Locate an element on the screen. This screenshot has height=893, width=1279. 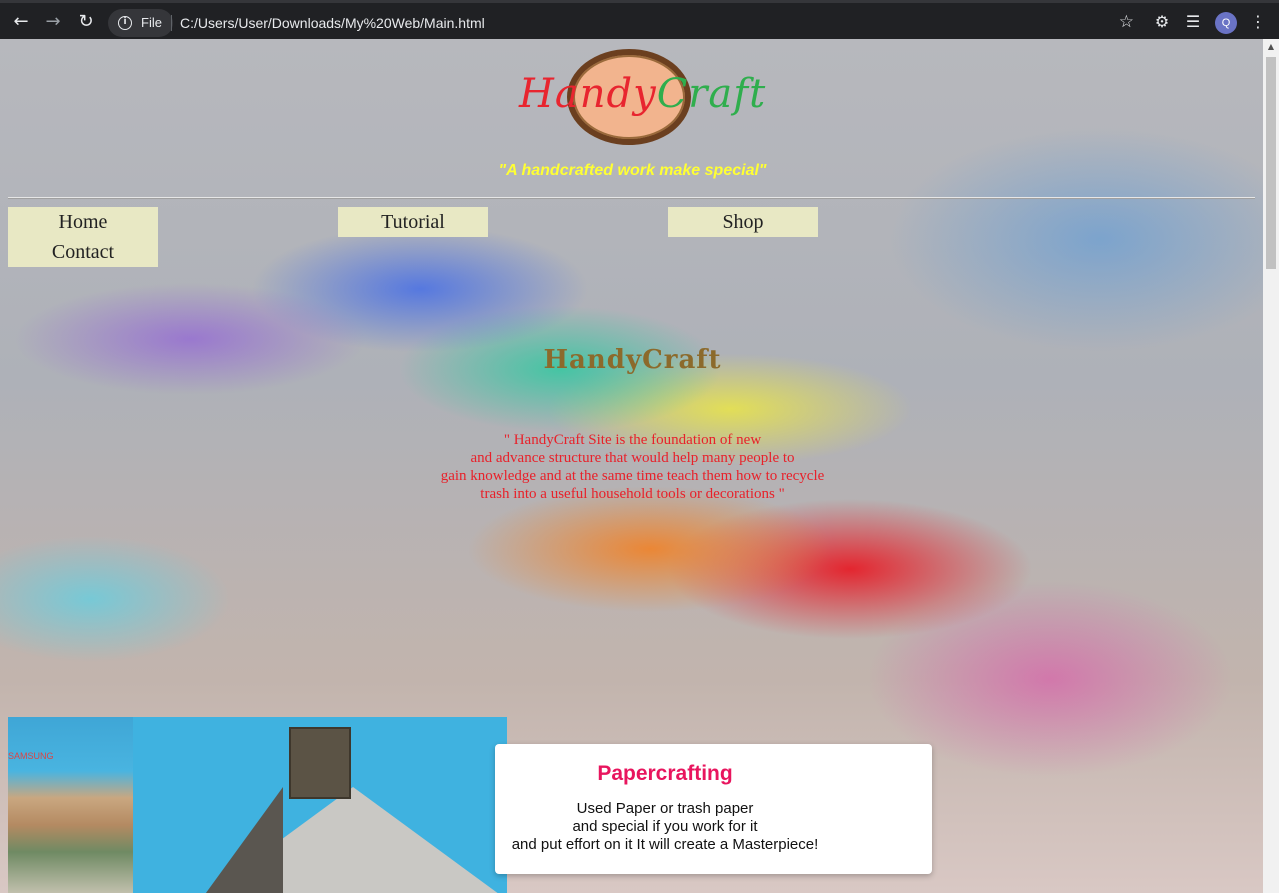
avatar: Q is located at coordinates (1226, 23).